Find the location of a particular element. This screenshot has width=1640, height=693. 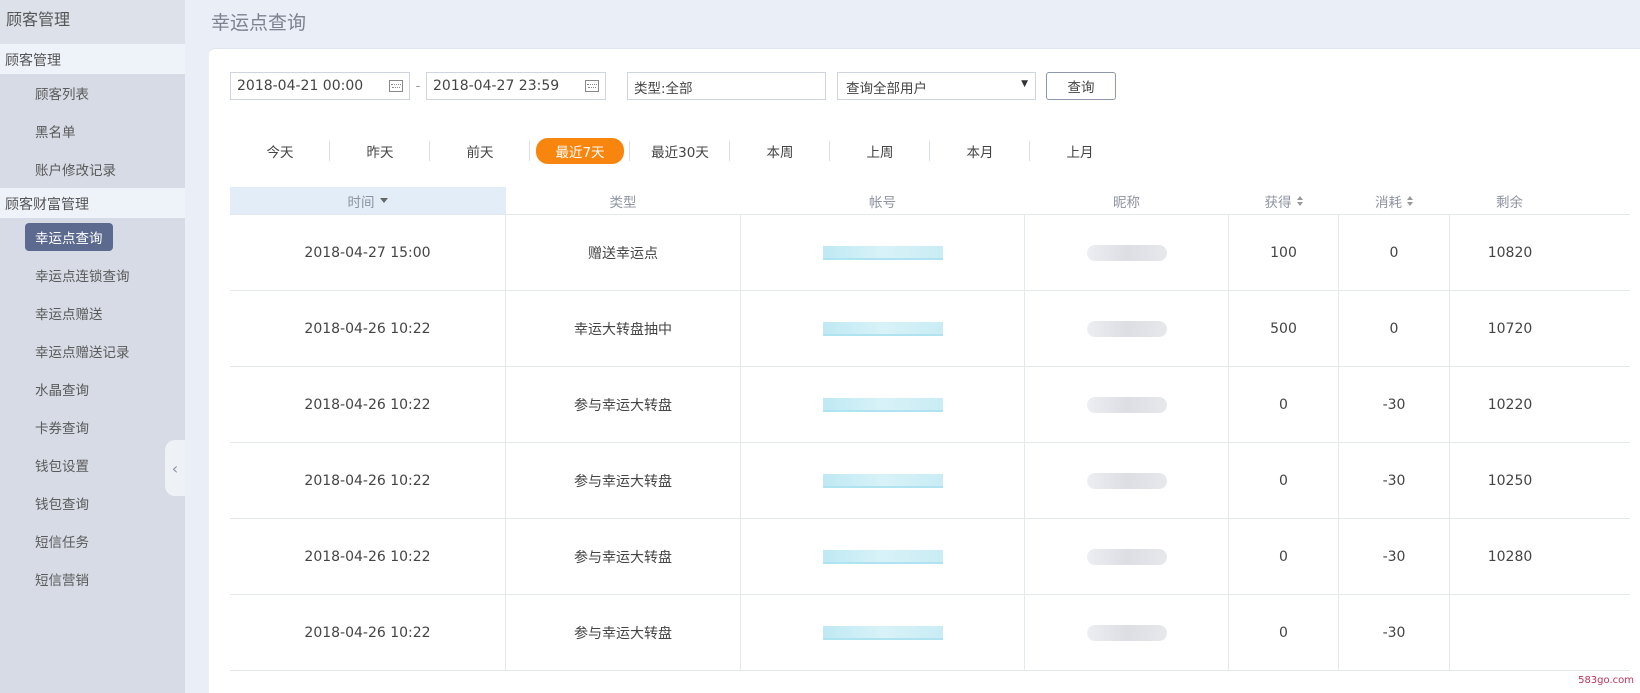

range-tab: 上周 is located at coordinates (880, 151).